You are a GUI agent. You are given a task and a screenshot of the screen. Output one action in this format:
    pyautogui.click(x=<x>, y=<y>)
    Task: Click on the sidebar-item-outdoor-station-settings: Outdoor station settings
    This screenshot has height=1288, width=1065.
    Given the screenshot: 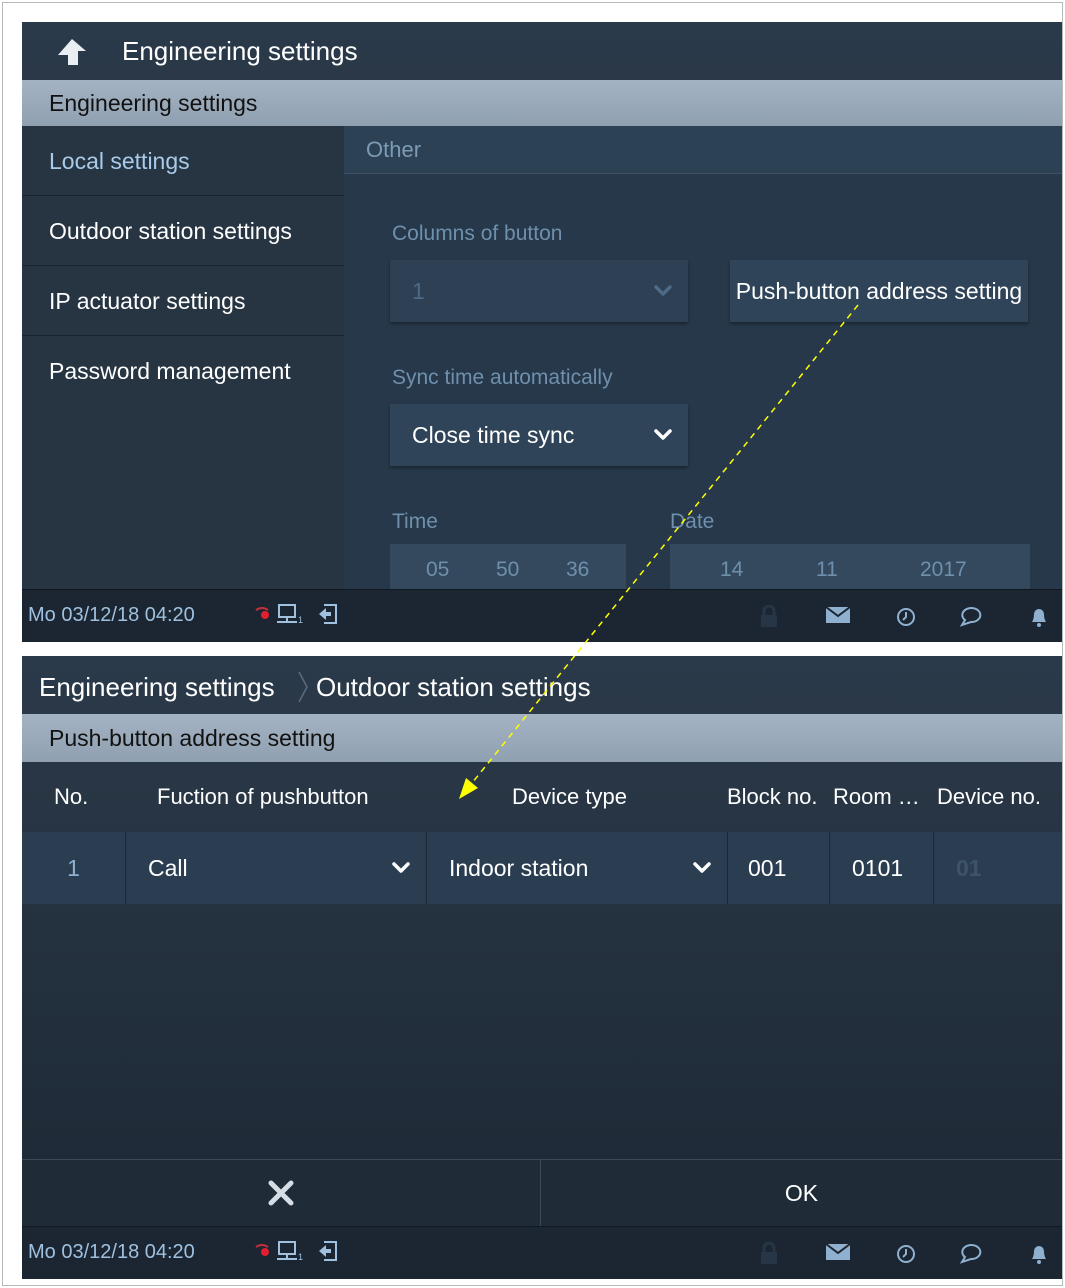 What is the action you would take?
    pyautogui.click(x=183, y=231)
    